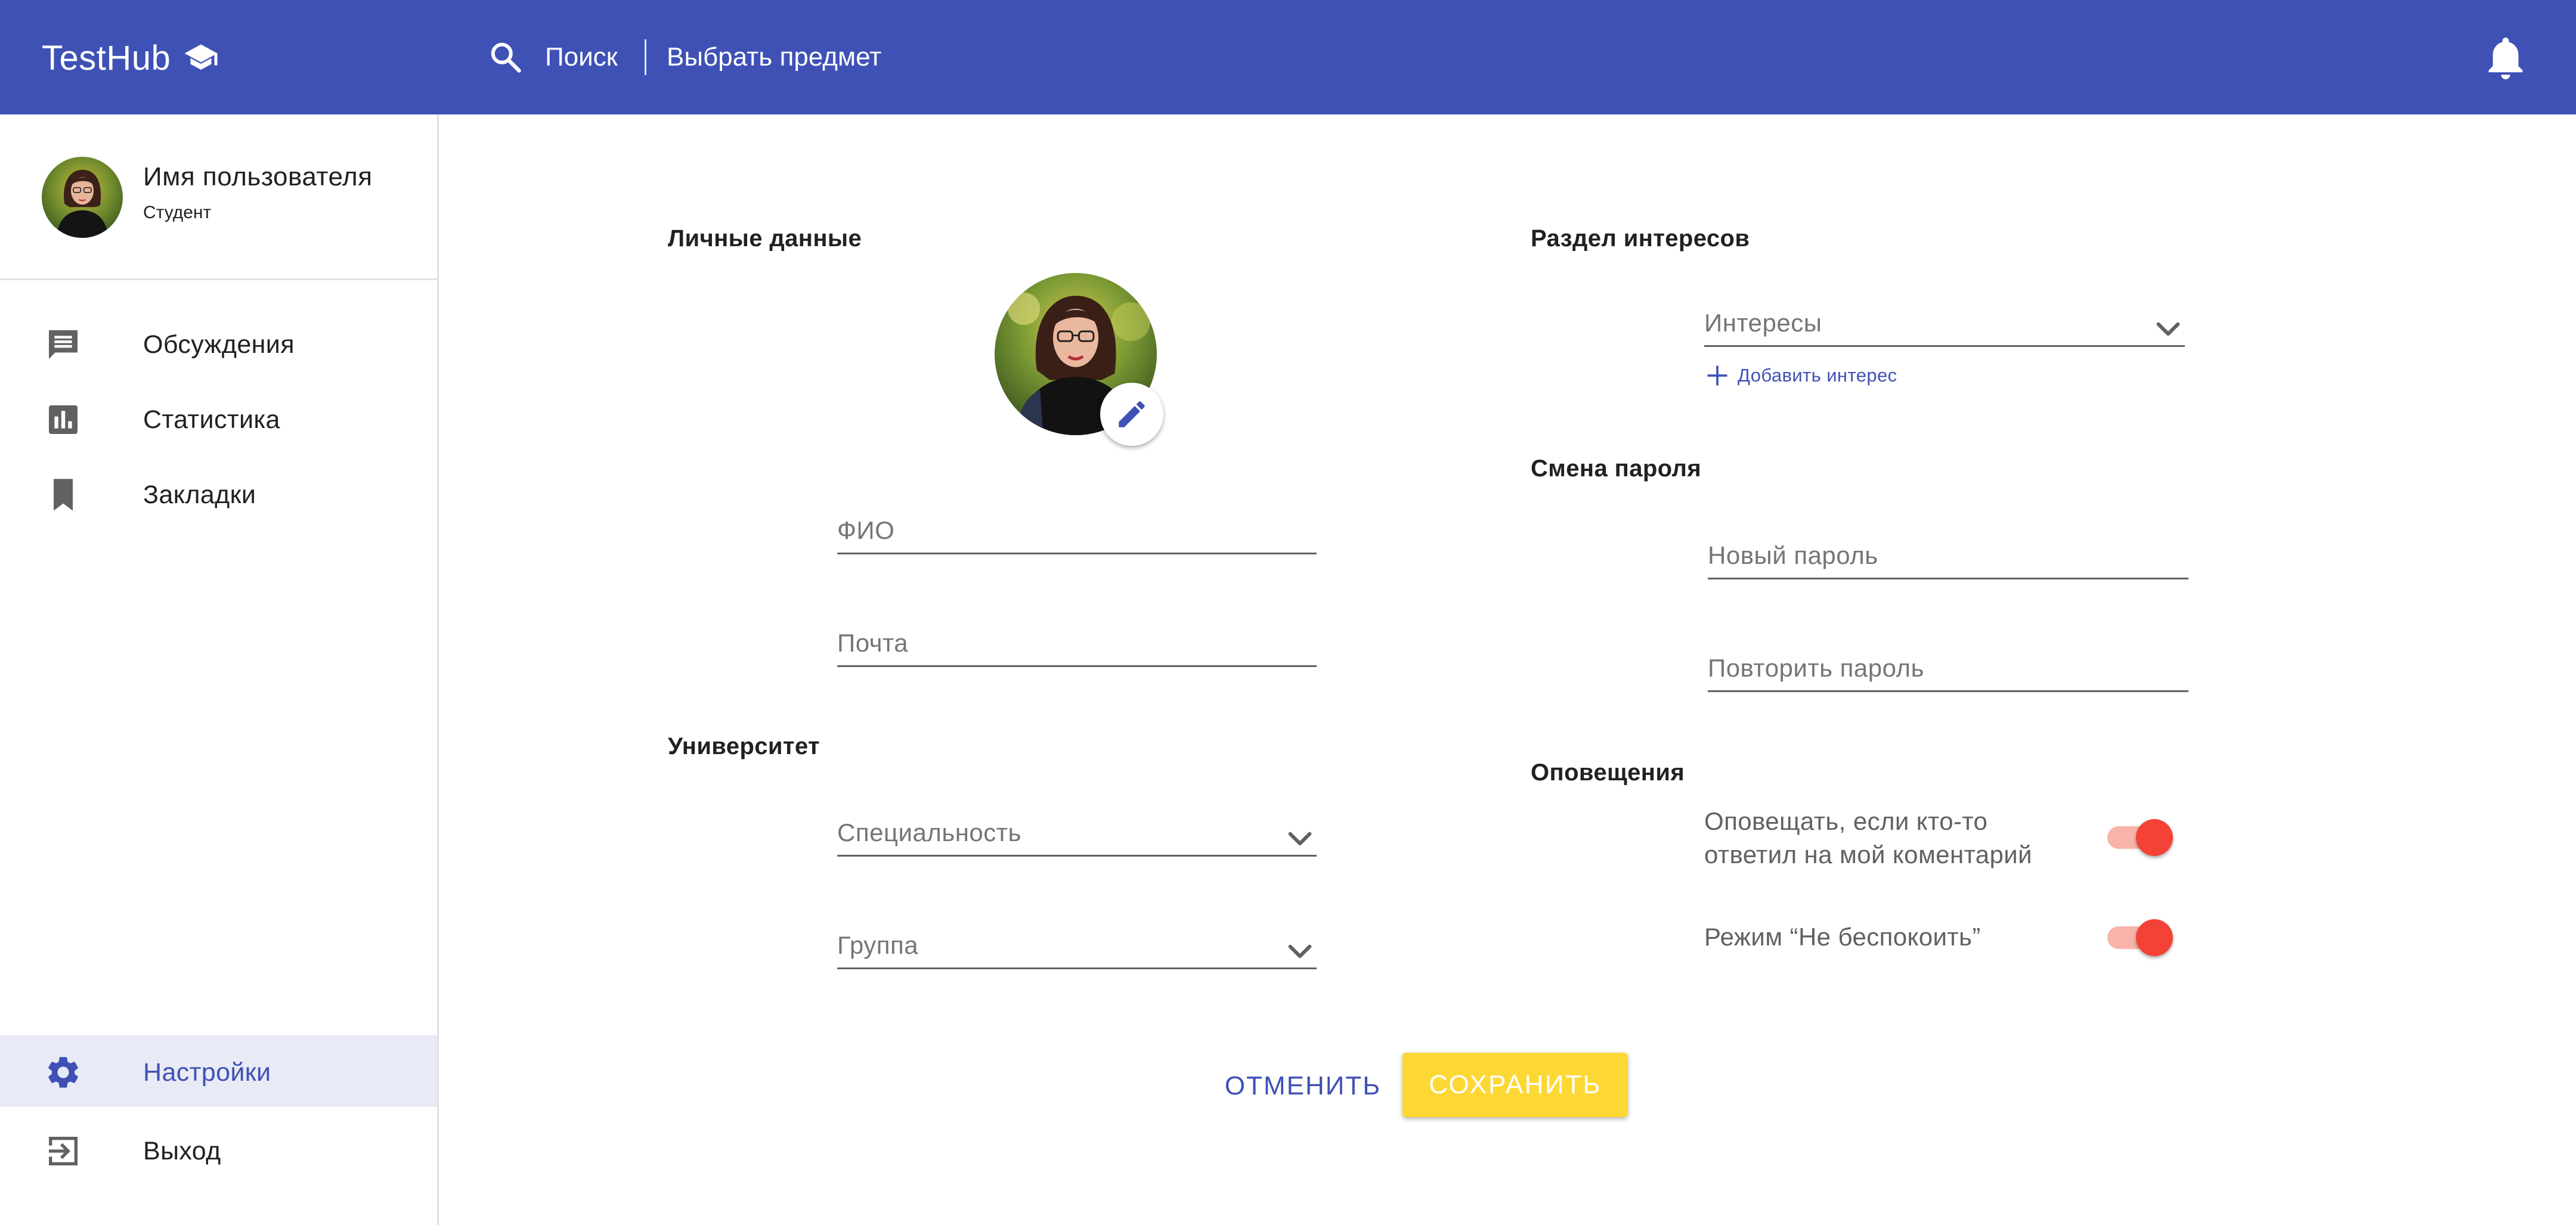 The height and width of the screenshot is (1225, 2576). I want to click on reply-notification-toggle, so click(2140, 837).